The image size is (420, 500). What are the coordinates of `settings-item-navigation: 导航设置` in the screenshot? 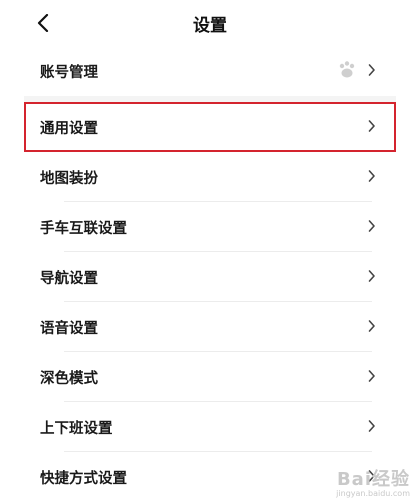 It's located at (210, 277).